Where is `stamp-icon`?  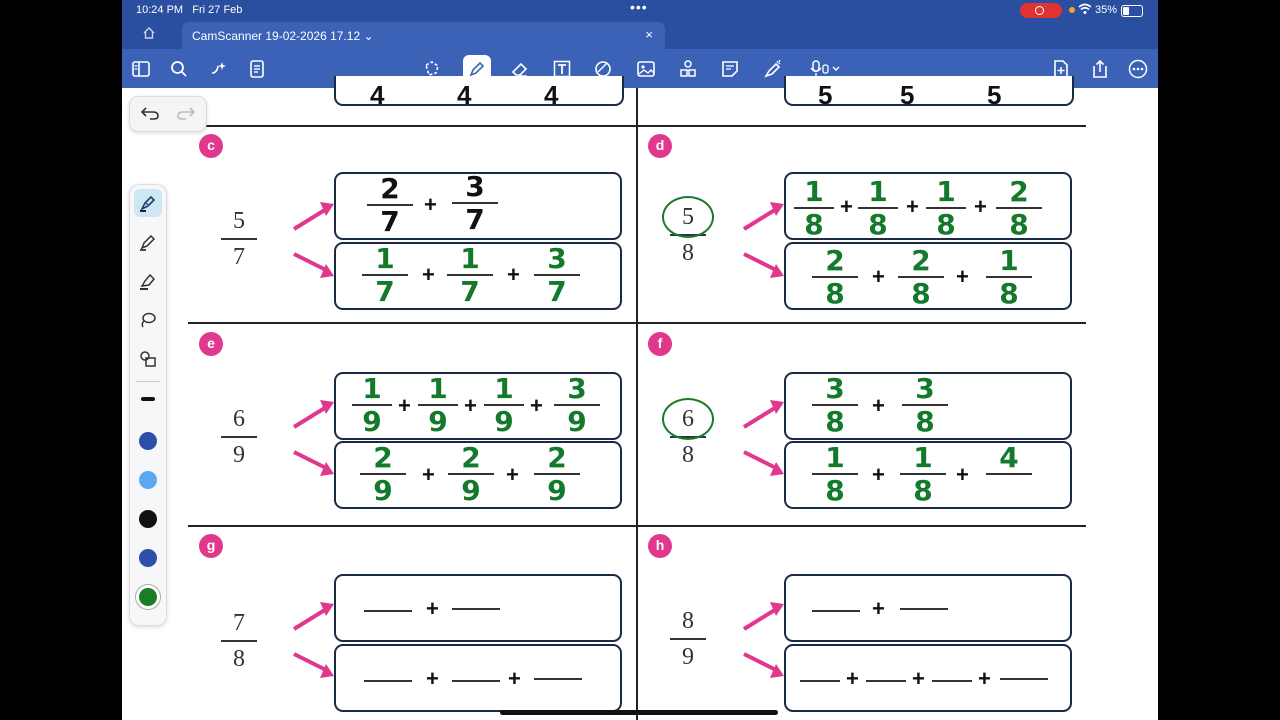
stamp-icon is located at coordinates (688, 69).